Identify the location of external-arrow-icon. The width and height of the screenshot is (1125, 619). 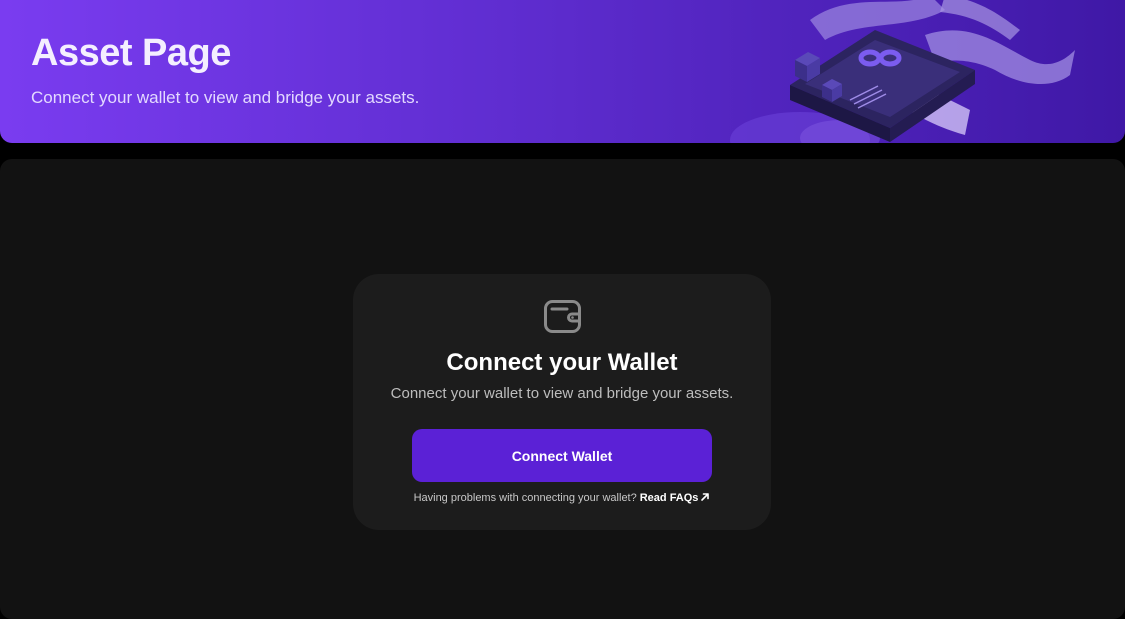
(705, 497).